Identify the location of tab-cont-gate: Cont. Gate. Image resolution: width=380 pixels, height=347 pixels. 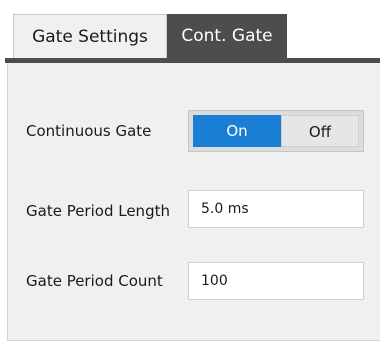
(227, 36).